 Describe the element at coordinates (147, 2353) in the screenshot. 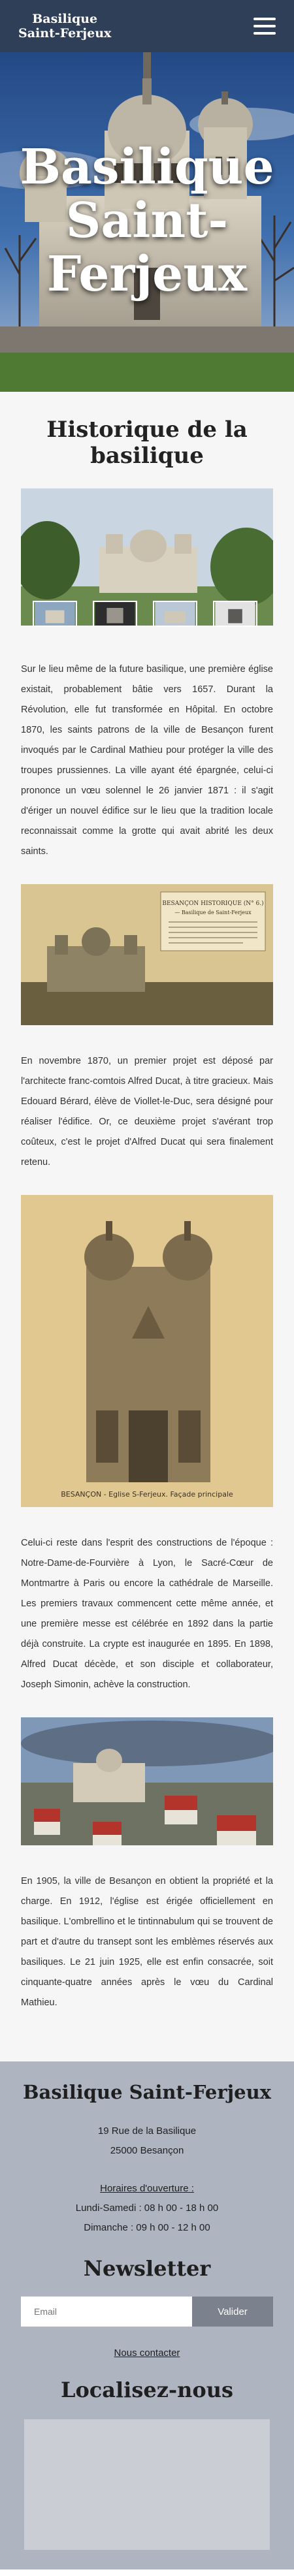

I see `contact-link: Nous contacter` at that location.